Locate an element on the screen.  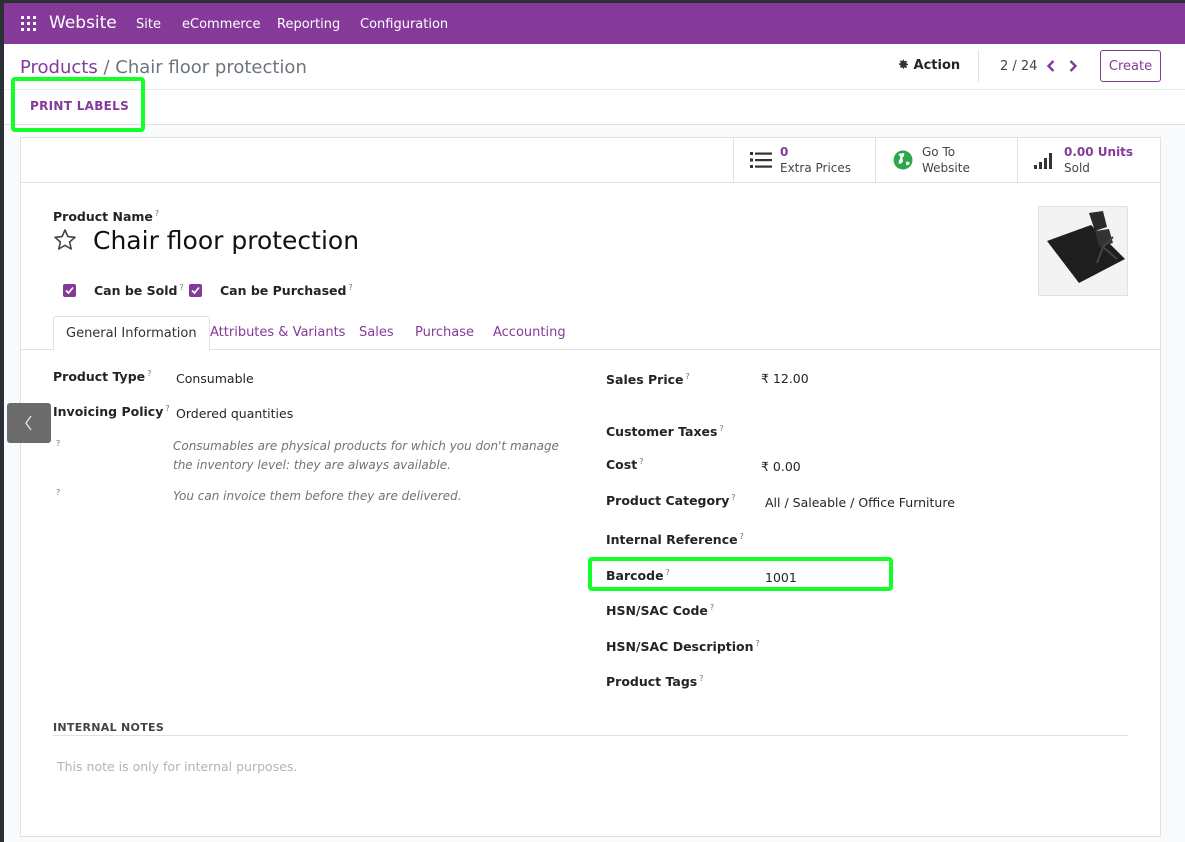
create-button: Create is located at coordinates (1130, 66).